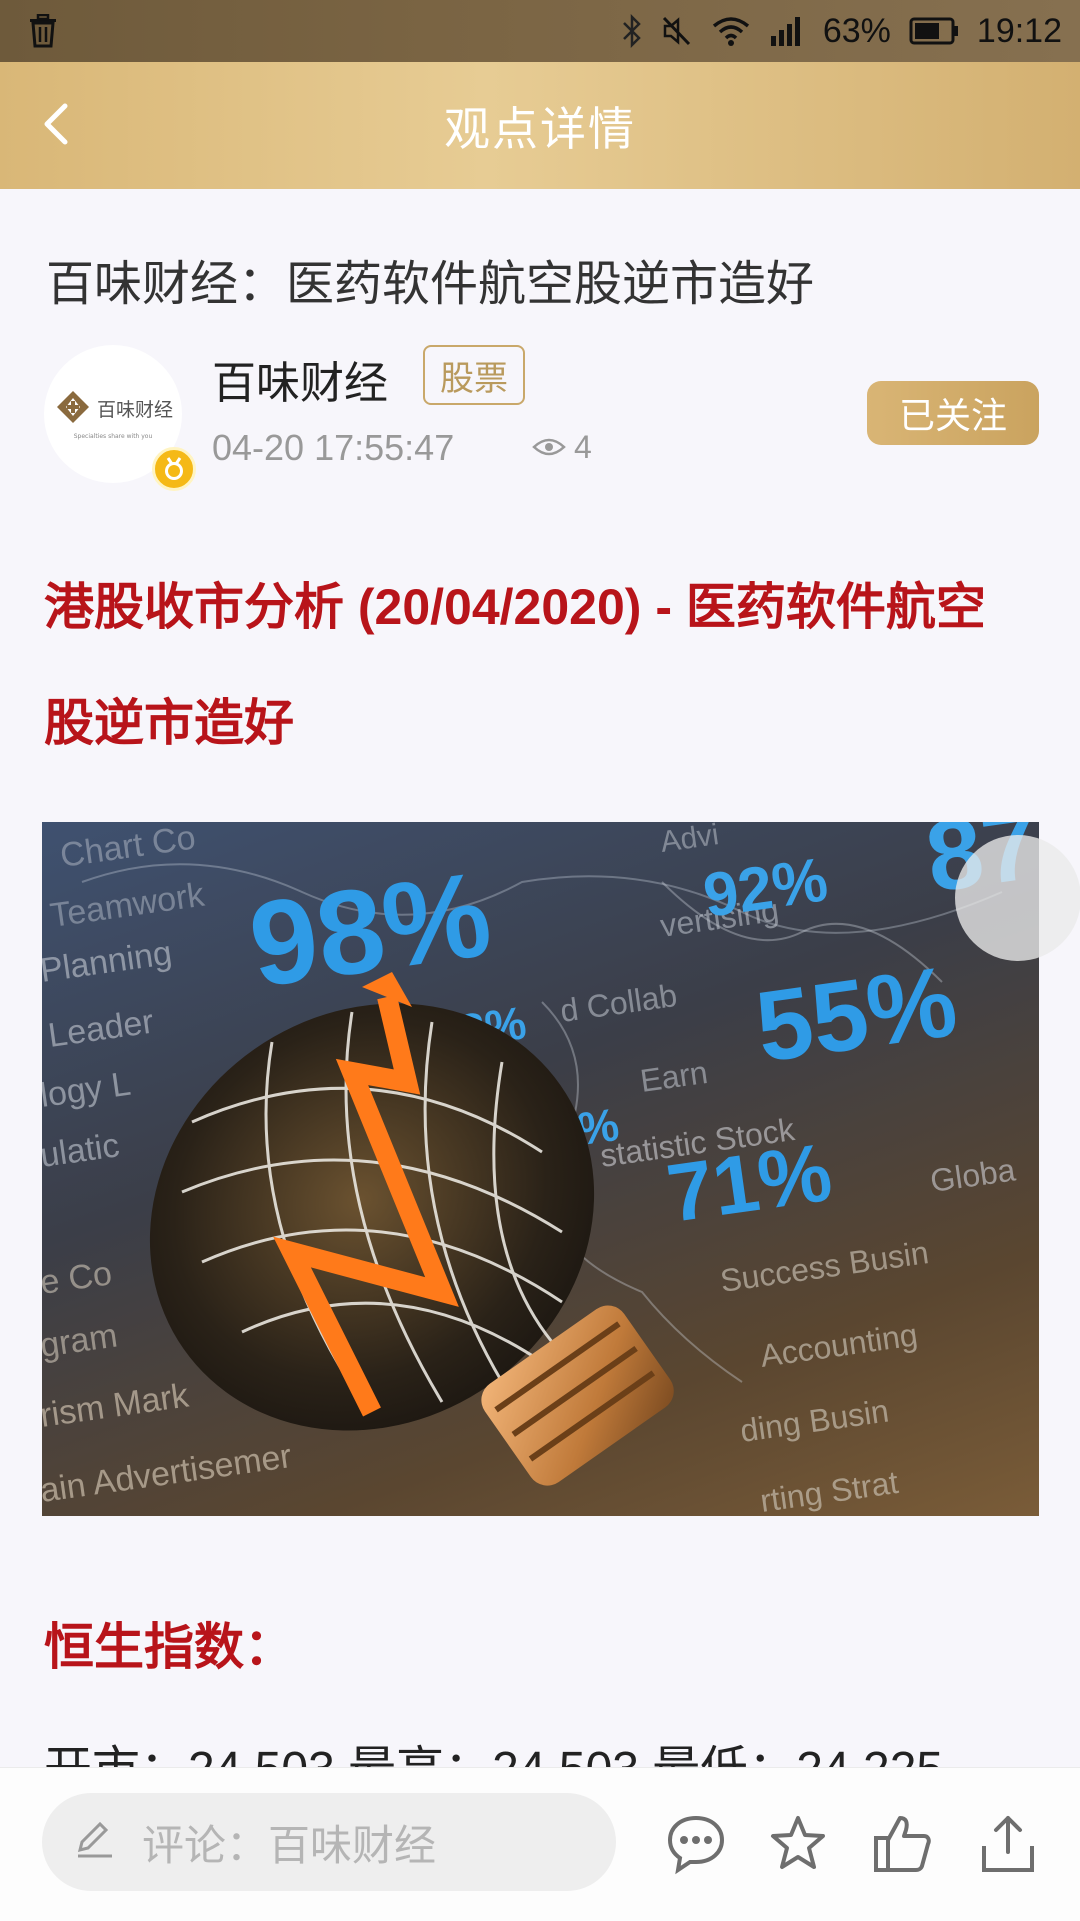 The image size is (1080, 1921). What do you see at coordinates (824, 1266) in the screenshot?
I see `image-word: Success Busin` at bounding box center [824, 1266].